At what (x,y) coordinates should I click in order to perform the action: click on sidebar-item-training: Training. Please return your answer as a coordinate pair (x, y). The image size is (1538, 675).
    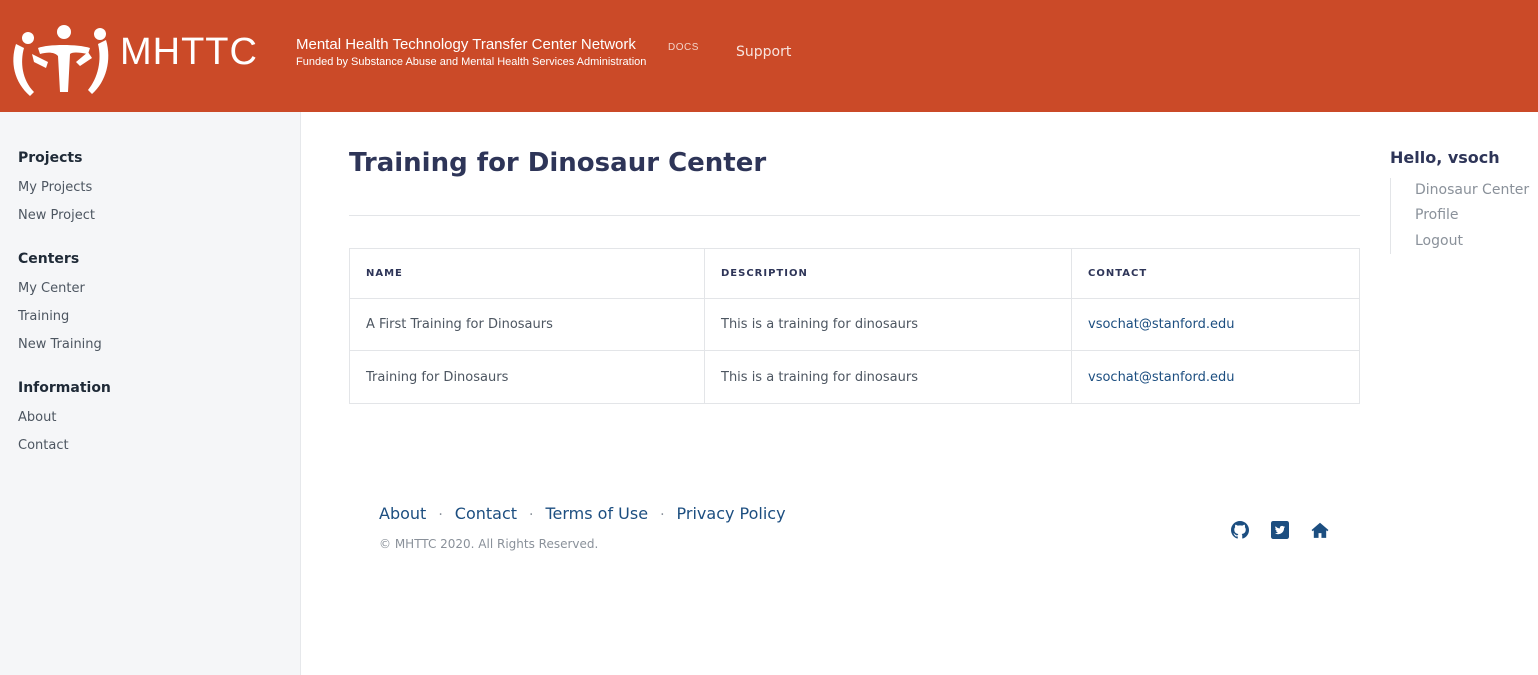
    Looking at the image, I should click on (43, 316).